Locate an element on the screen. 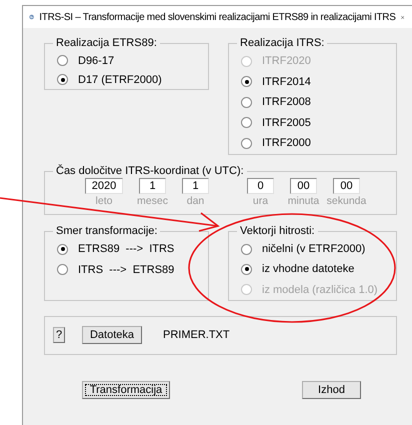 The height and width of the screenshot is (425, 412). field-caption: dan is located at coordinates (195, 201).